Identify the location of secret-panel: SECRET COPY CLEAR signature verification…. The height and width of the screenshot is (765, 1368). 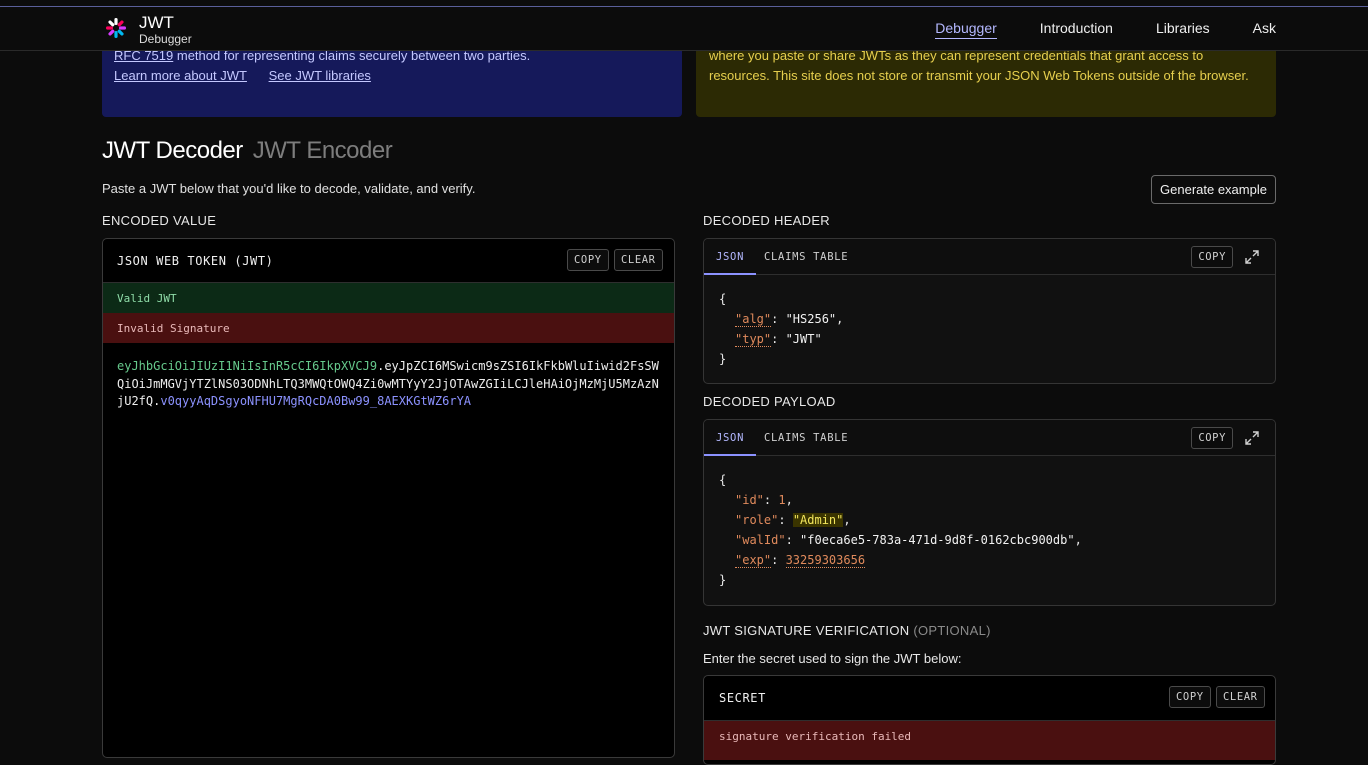
(989, 720).